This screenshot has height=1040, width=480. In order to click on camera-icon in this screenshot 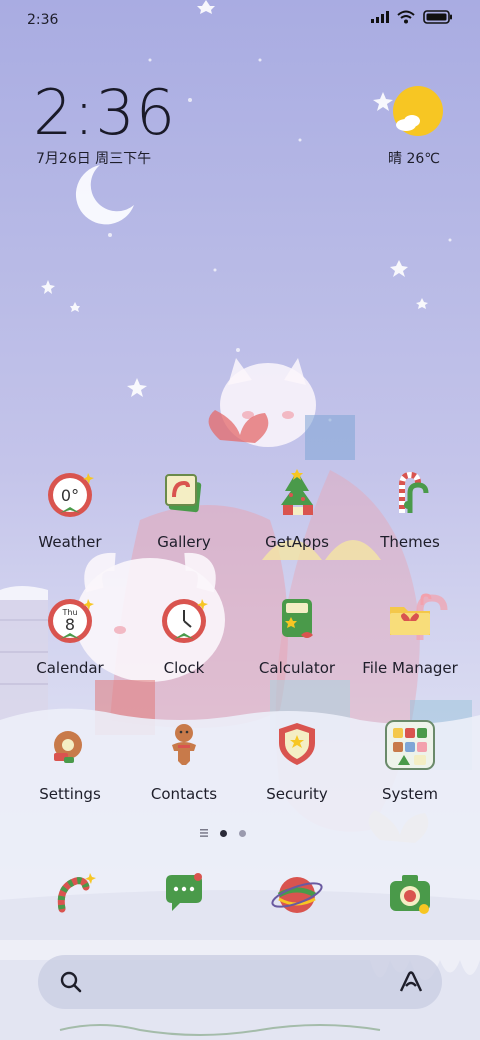, I will do `click(410, 894)`.